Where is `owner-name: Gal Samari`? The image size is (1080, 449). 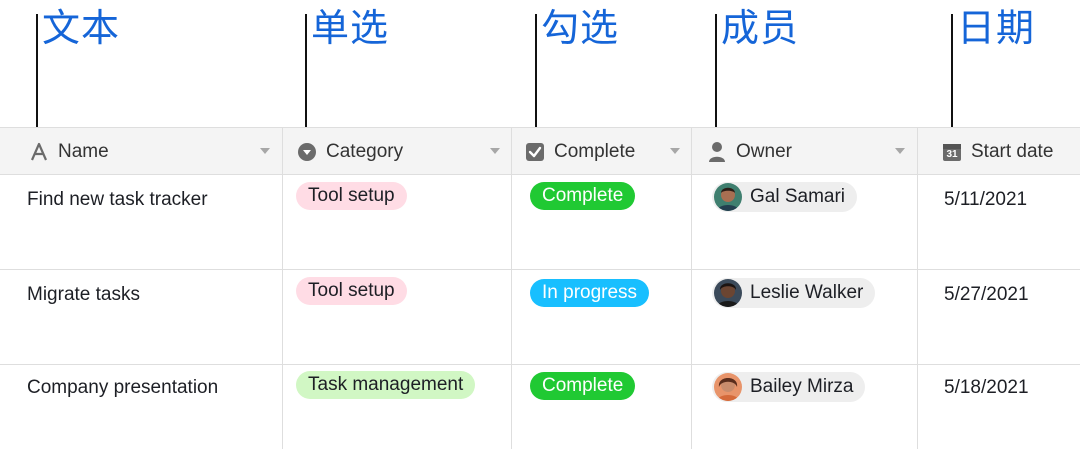
owner-name: Gal Samari is located at coordinates (798, 196).